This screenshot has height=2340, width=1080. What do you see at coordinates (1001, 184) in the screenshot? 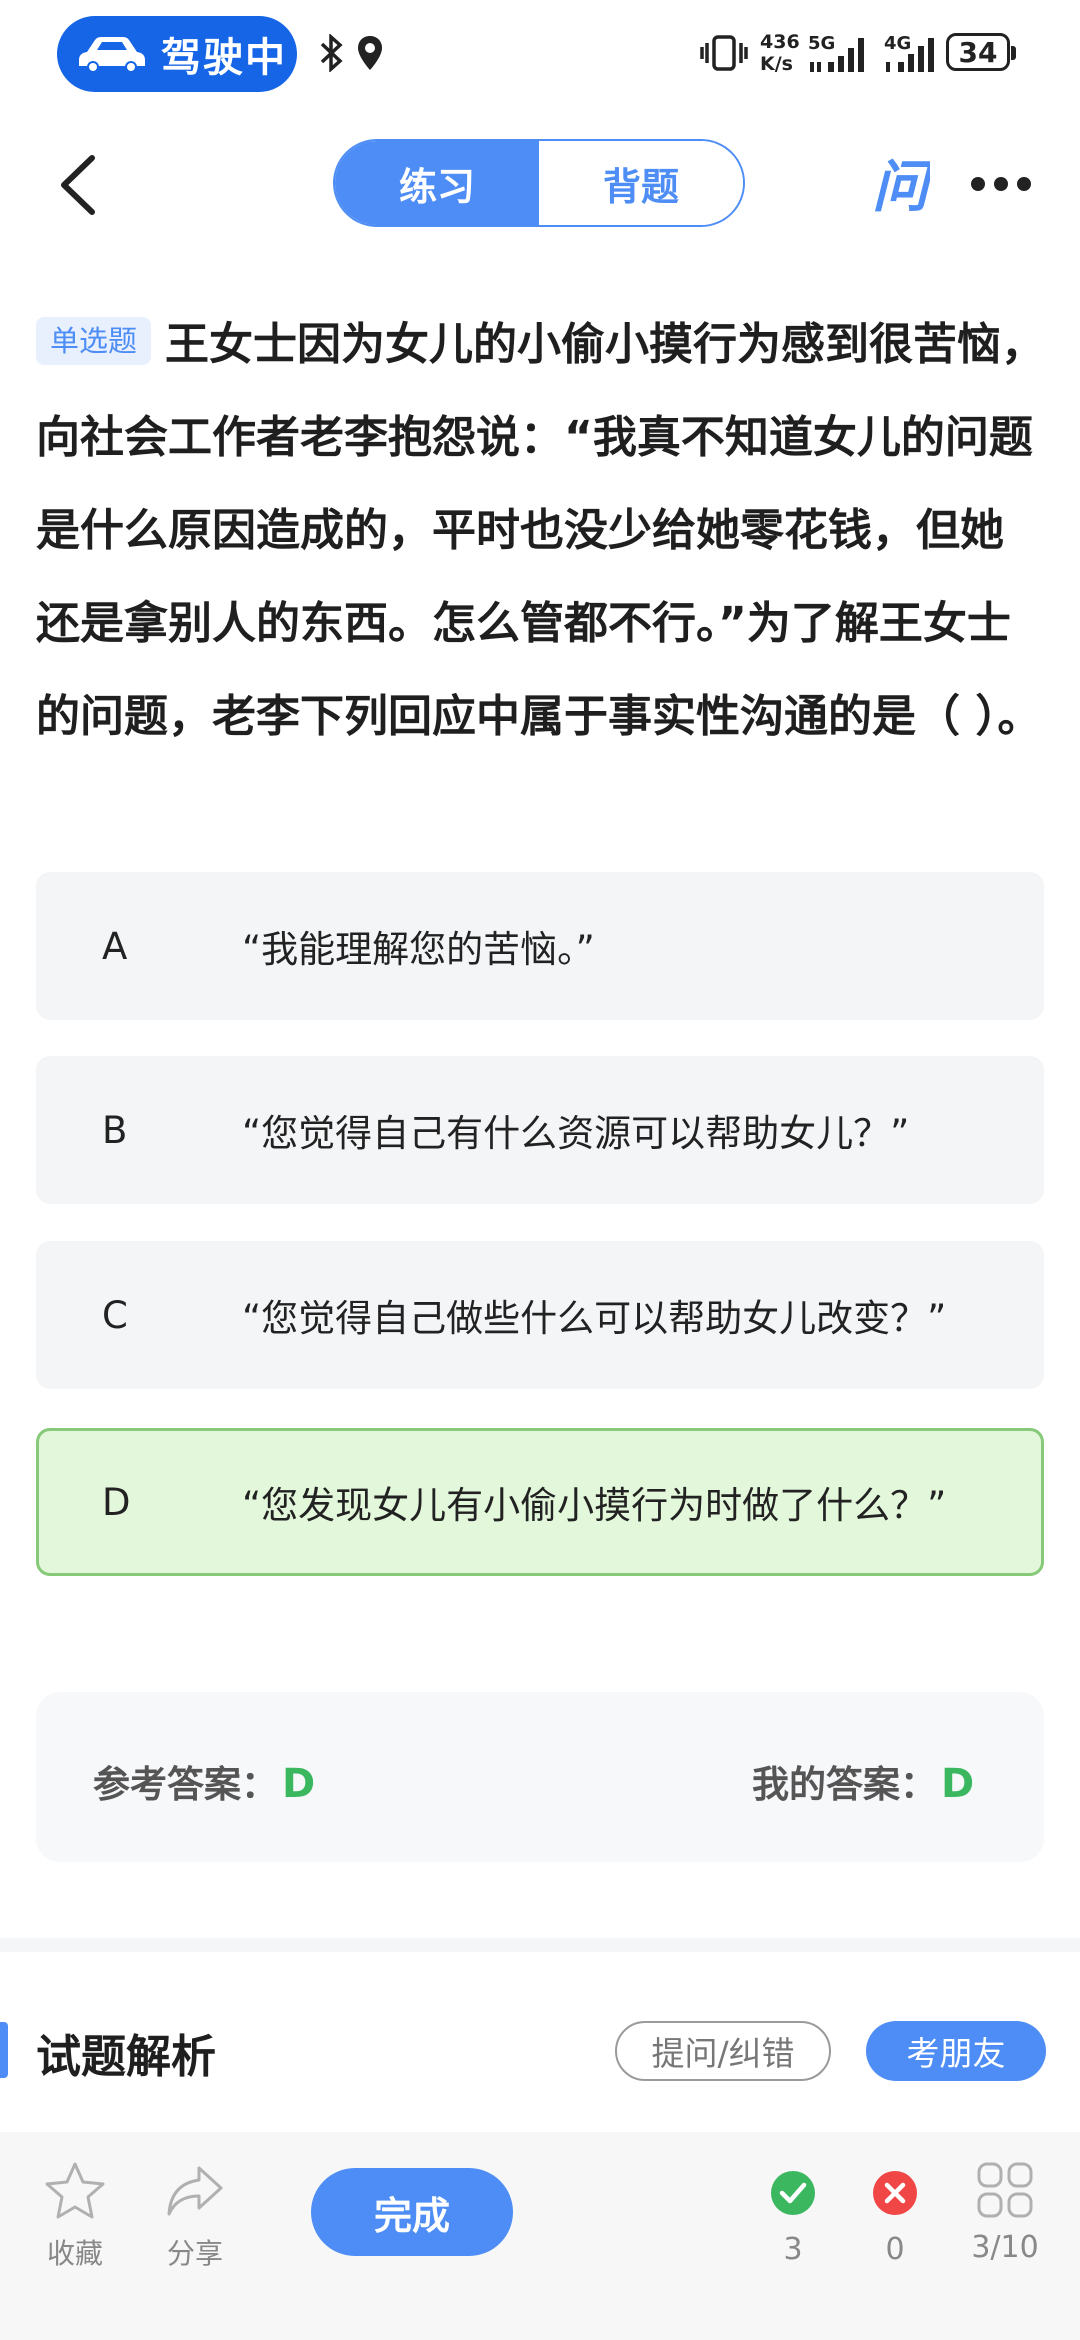
I see `more-icon` at bounding box center [1001, 184].